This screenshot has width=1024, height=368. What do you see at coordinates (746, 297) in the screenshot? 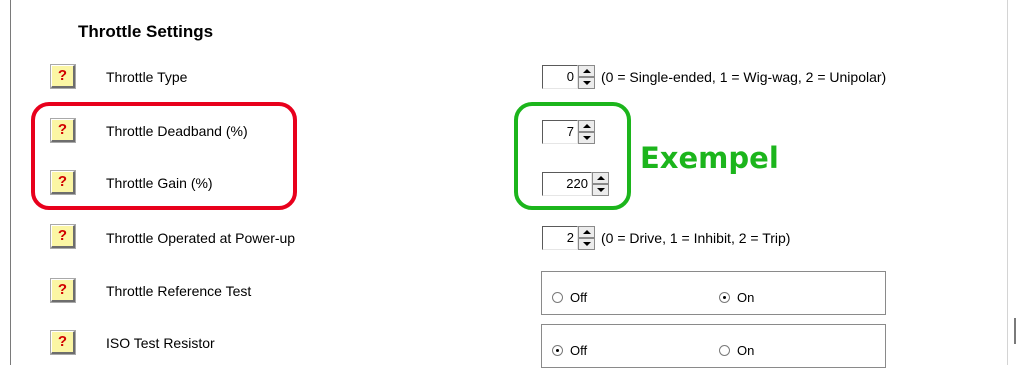
I see `throttle-reference-on-label: On` at bounding box center [746, 297].